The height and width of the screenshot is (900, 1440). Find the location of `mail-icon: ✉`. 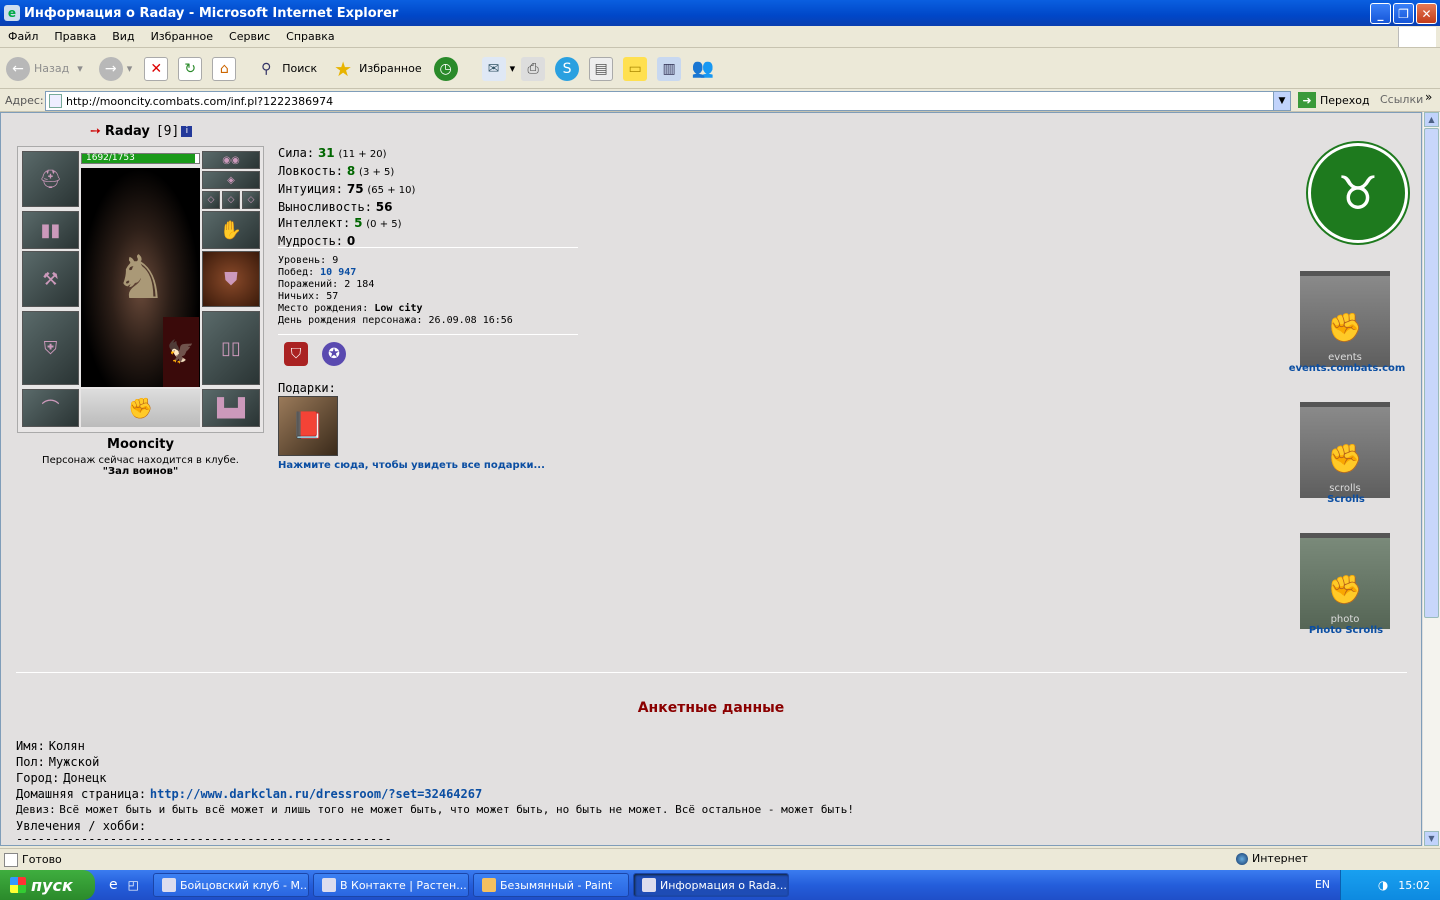

mail-icon: ✉ is located at coordinates (493, 68).